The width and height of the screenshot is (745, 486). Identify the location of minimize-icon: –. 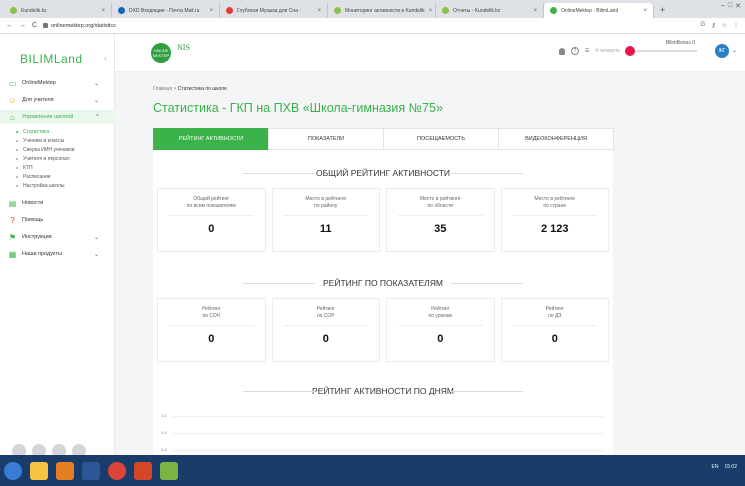
(723, 6).